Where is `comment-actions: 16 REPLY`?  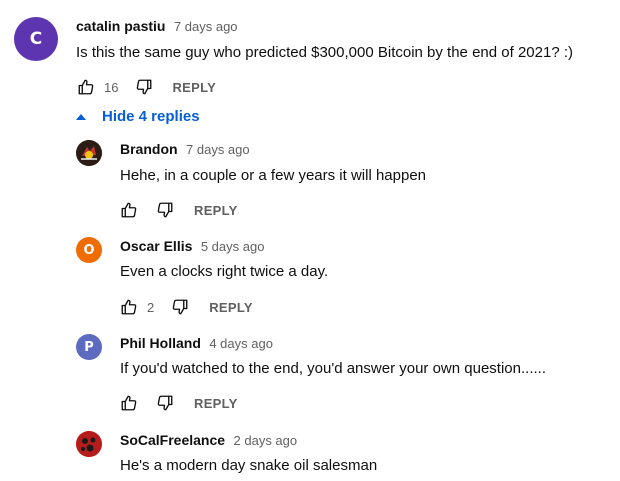
comment-actions: 16 REPLY is located at coordinates (146, 87).